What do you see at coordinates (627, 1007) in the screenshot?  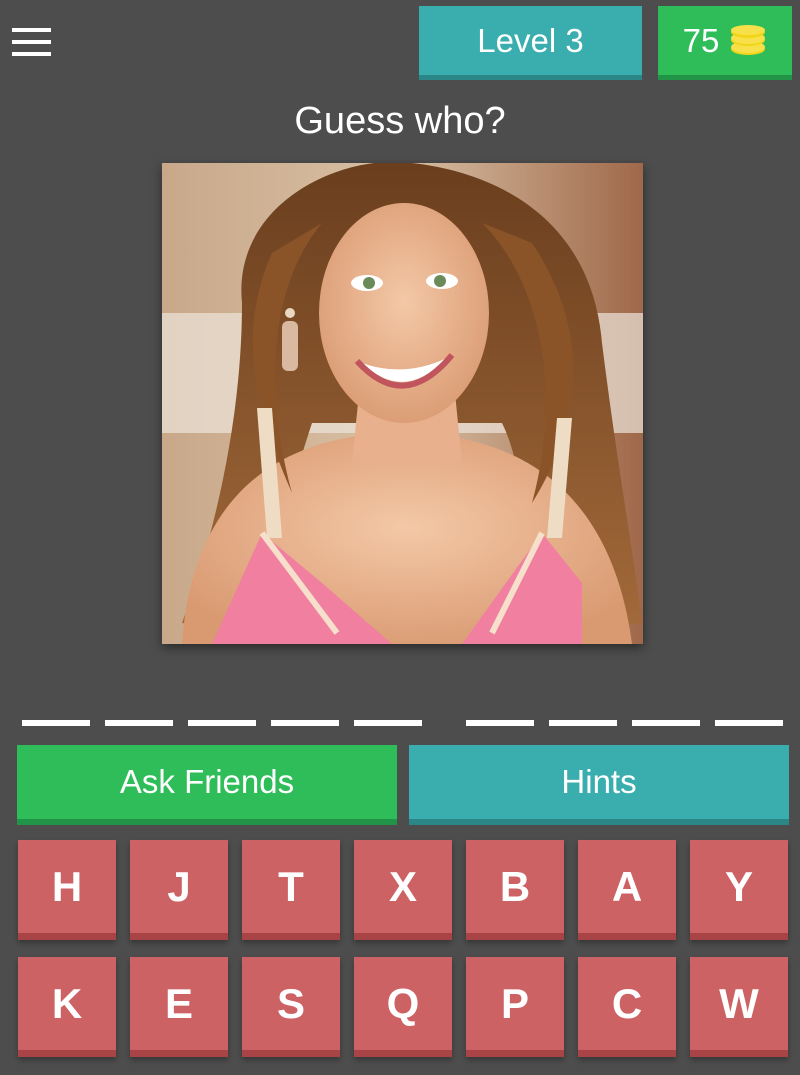 I see `letter-key: C` at bounding box center [627, 1007].